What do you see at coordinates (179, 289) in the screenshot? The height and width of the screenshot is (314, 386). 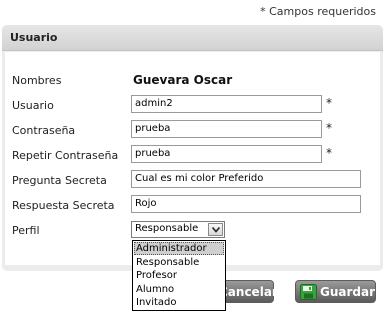 I see `option-alumno: Alumno` at bounding box center [179, 289].